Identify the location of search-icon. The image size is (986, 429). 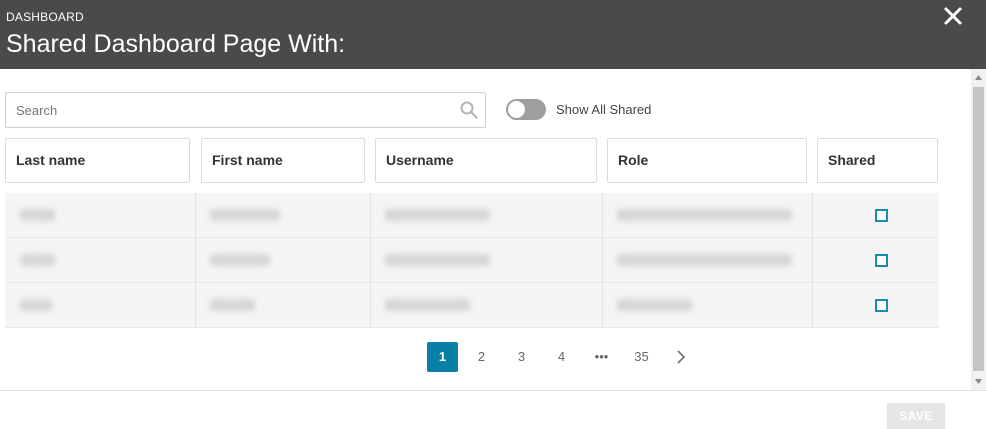
(469, 110).